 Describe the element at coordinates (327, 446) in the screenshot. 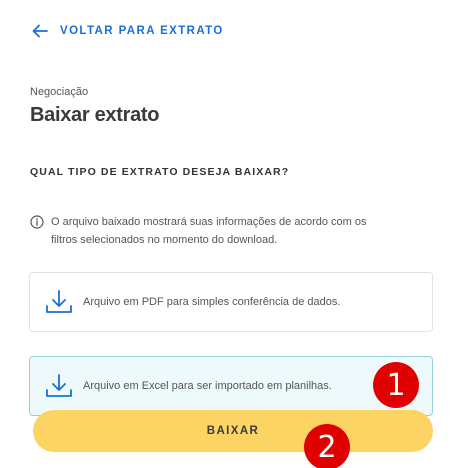

I see `step-badge-2: 2` at that location.